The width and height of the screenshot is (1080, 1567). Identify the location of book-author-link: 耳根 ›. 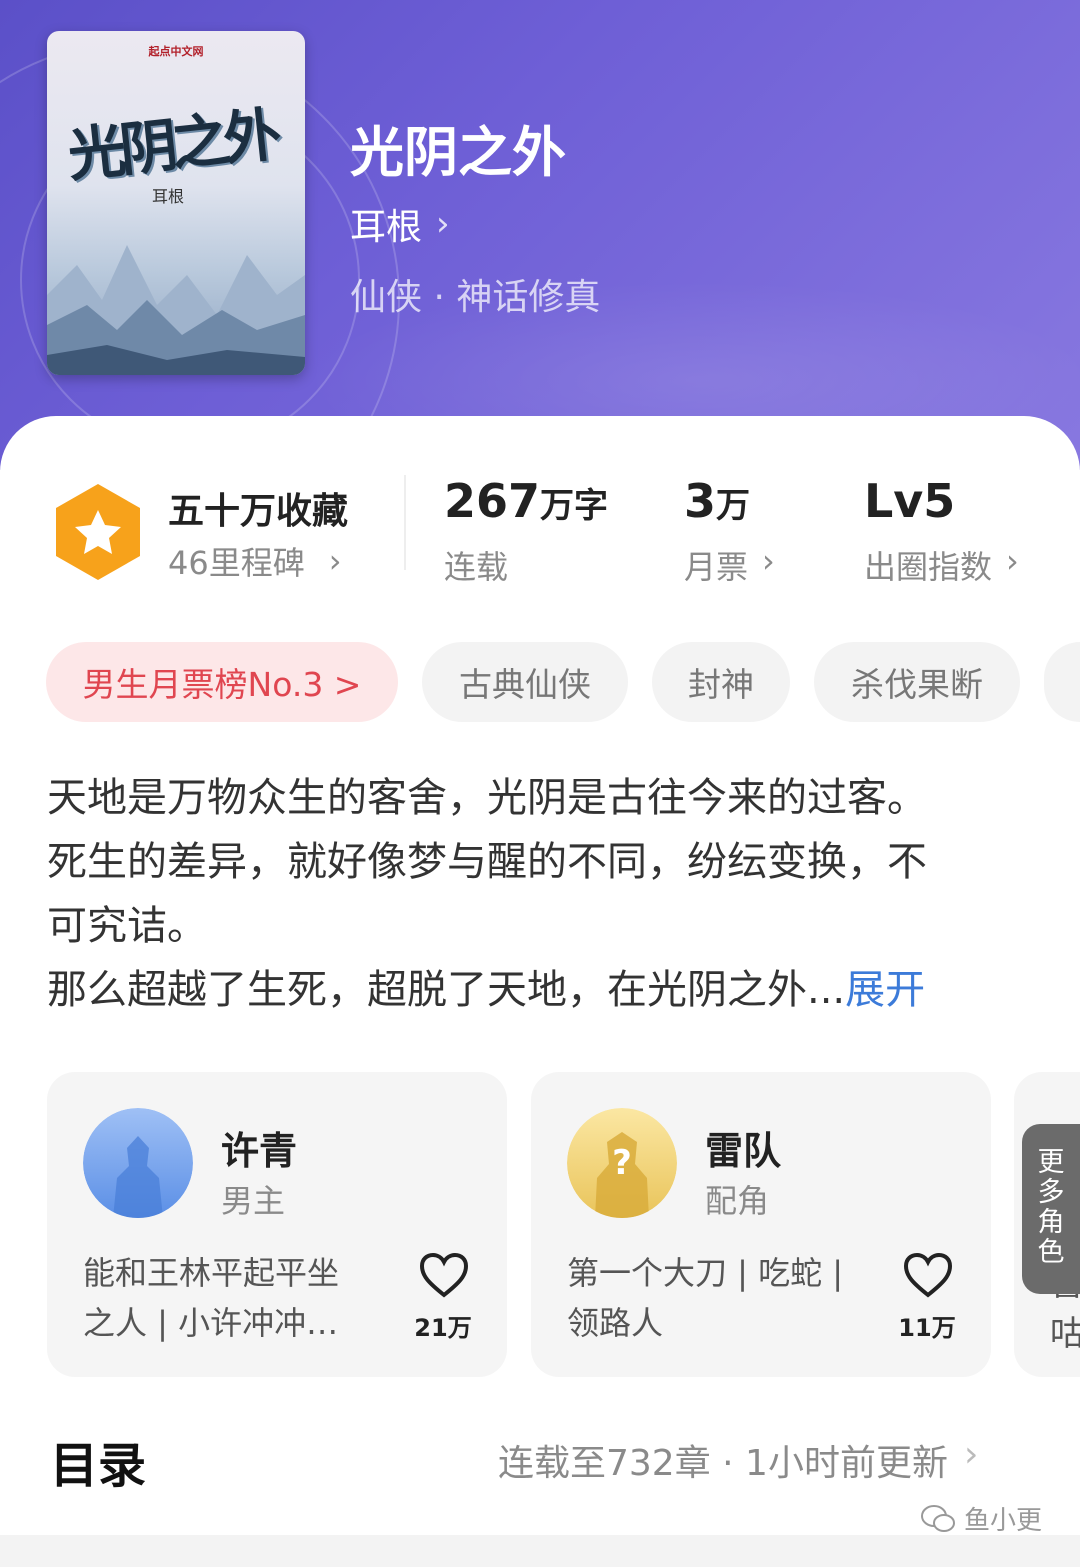
(400, 224).